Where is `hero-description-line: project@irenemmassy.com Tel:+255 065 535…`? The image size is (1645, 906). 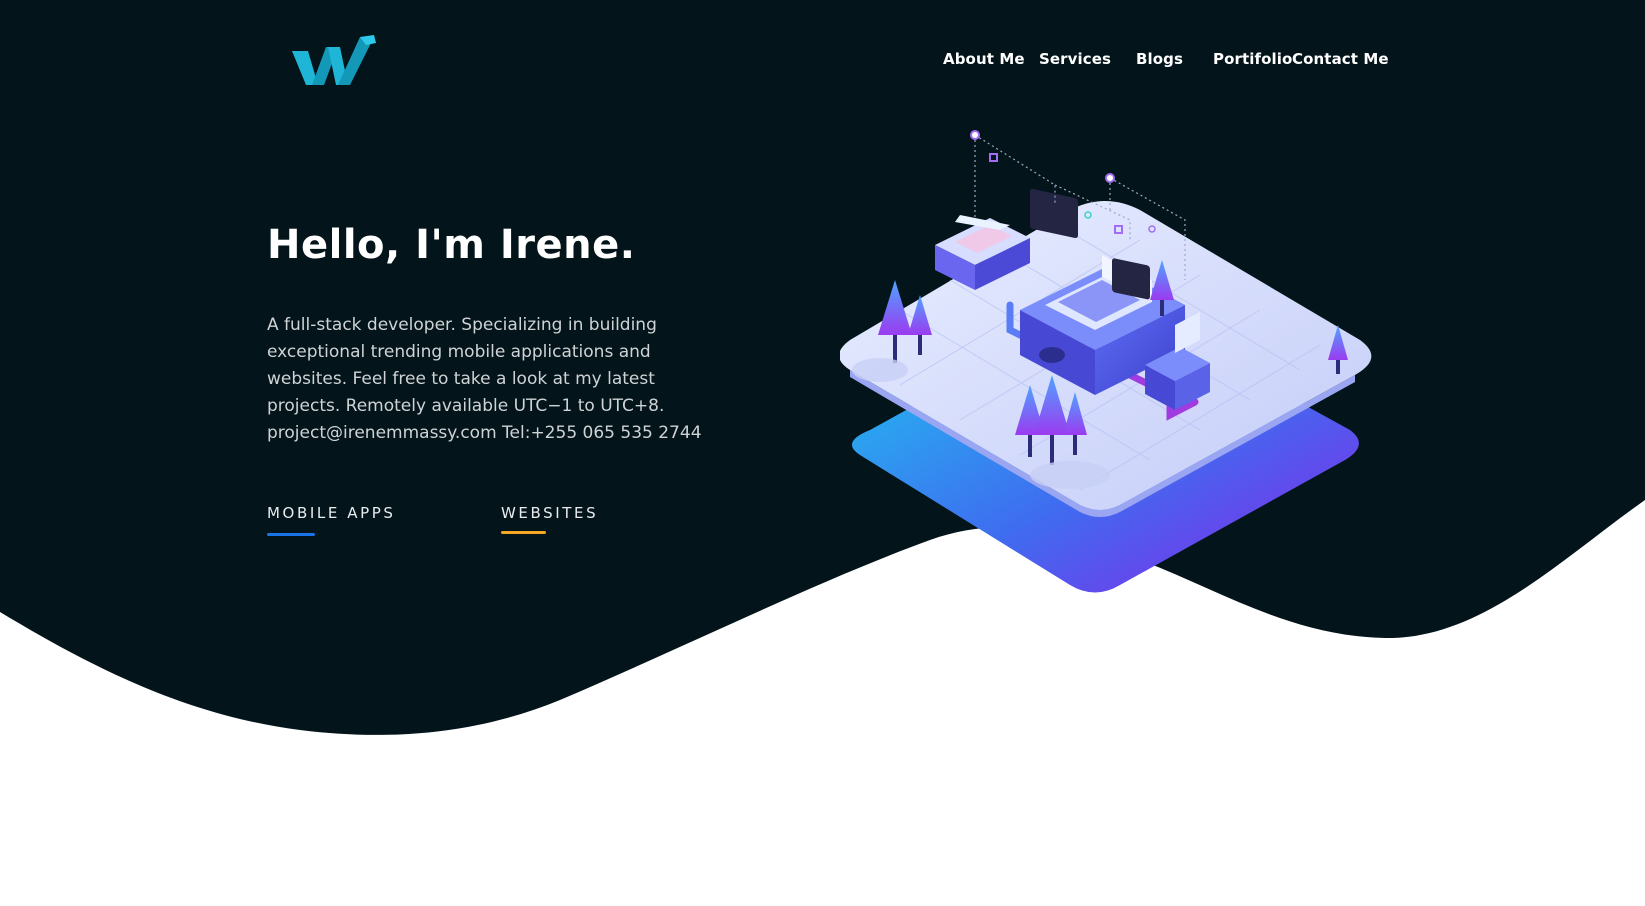 hero-description-line: project@irenemmassy.com Tel:+255 065 535… is located at coordinates (484, 433).